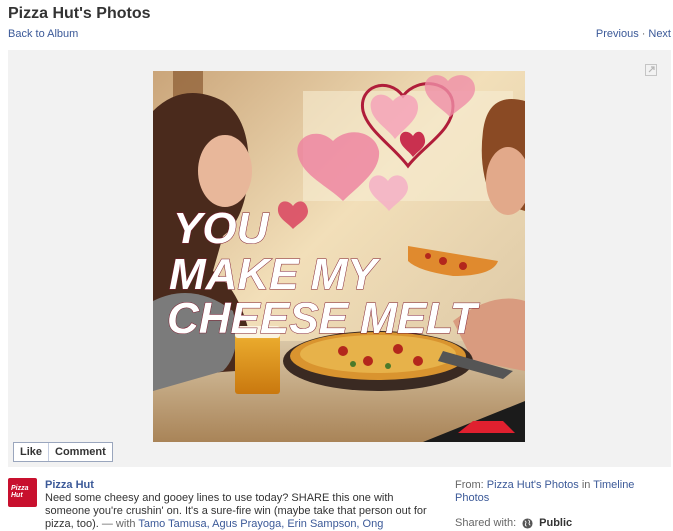 This screenshot has height=531, width=673. Describe the element at coordinates (486, 523) in the screenshot. I see `shared-with-label: Shared with:` at that location.